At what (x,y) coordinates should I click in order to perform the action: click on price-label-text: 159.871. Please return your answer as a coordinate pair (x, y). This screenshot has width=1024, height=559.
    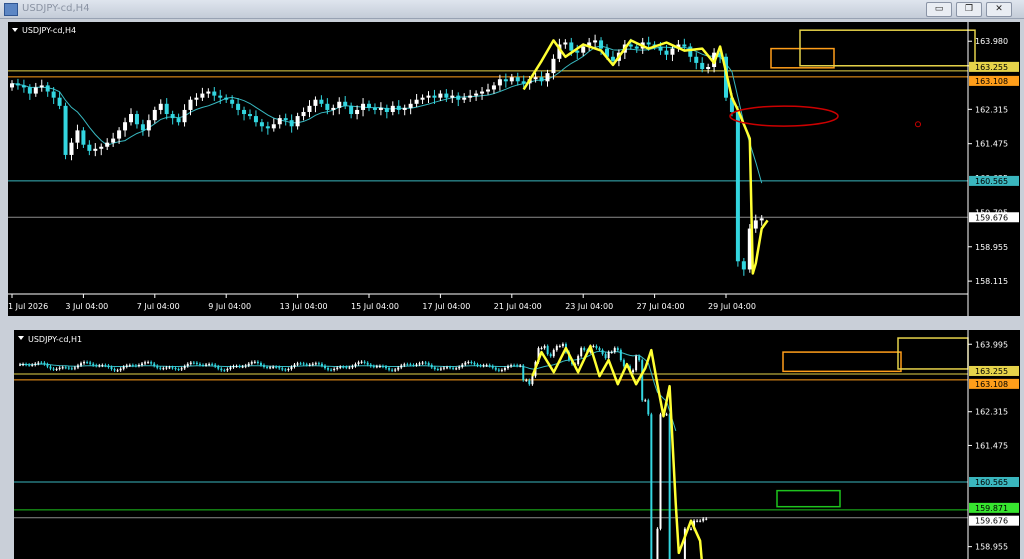
    Looking at the image, I should click on (991, 508).